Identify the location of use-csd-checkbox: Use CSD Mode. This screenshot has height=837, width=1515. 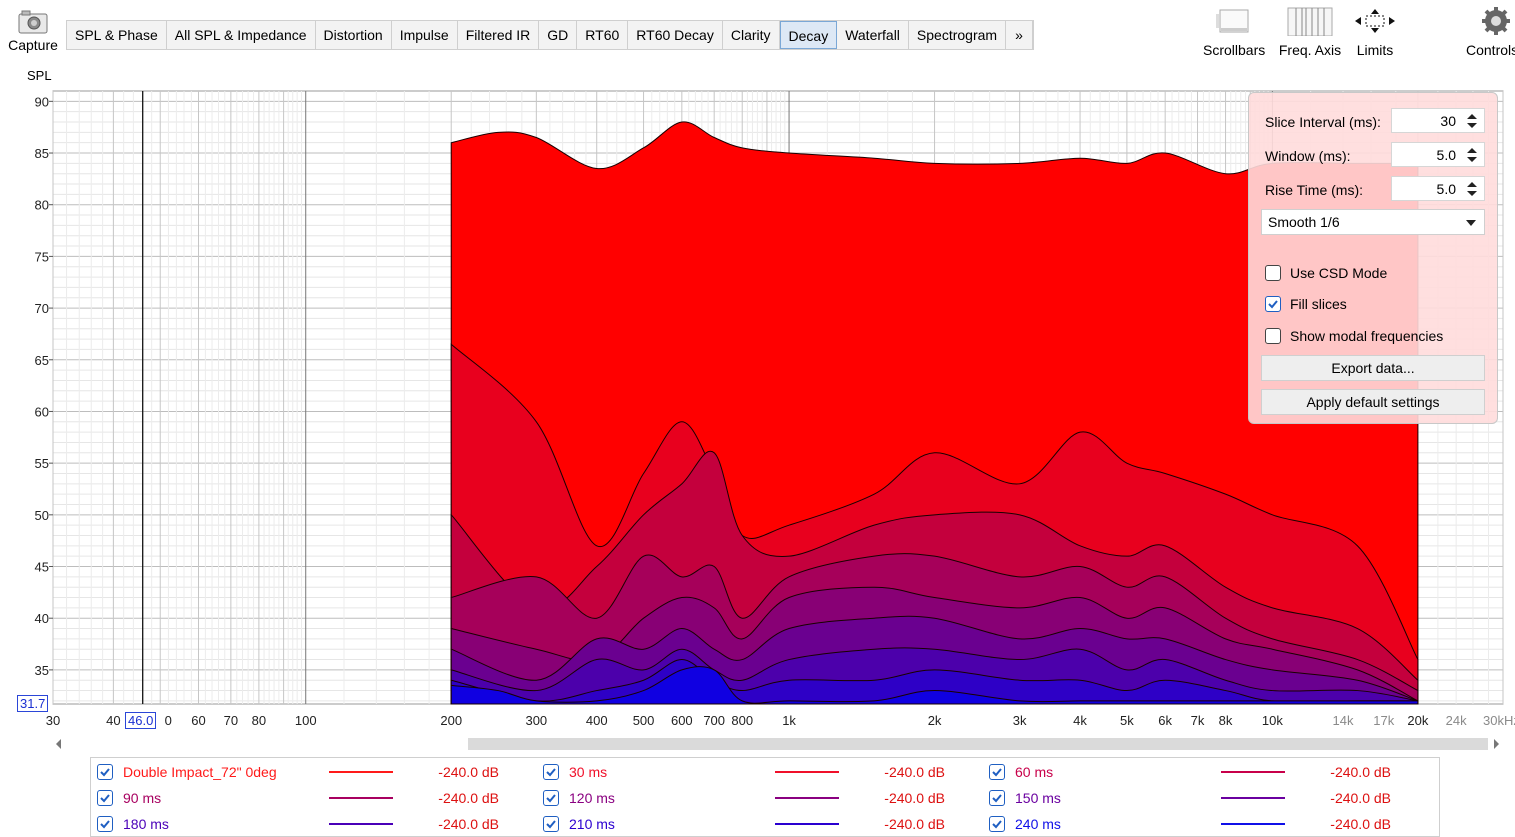
(1326, 273).